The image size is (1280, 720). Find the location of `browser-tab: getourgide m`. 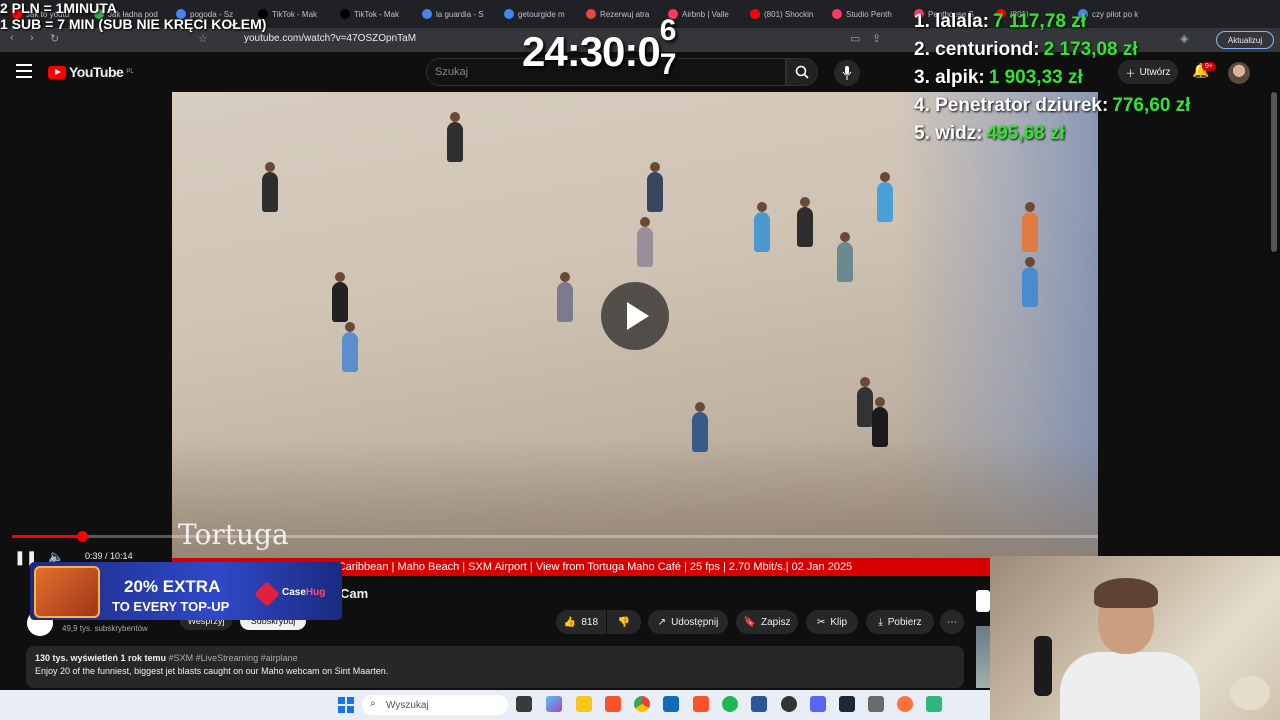

browser-tab: getourgide m is located at coordinates (537, 14).